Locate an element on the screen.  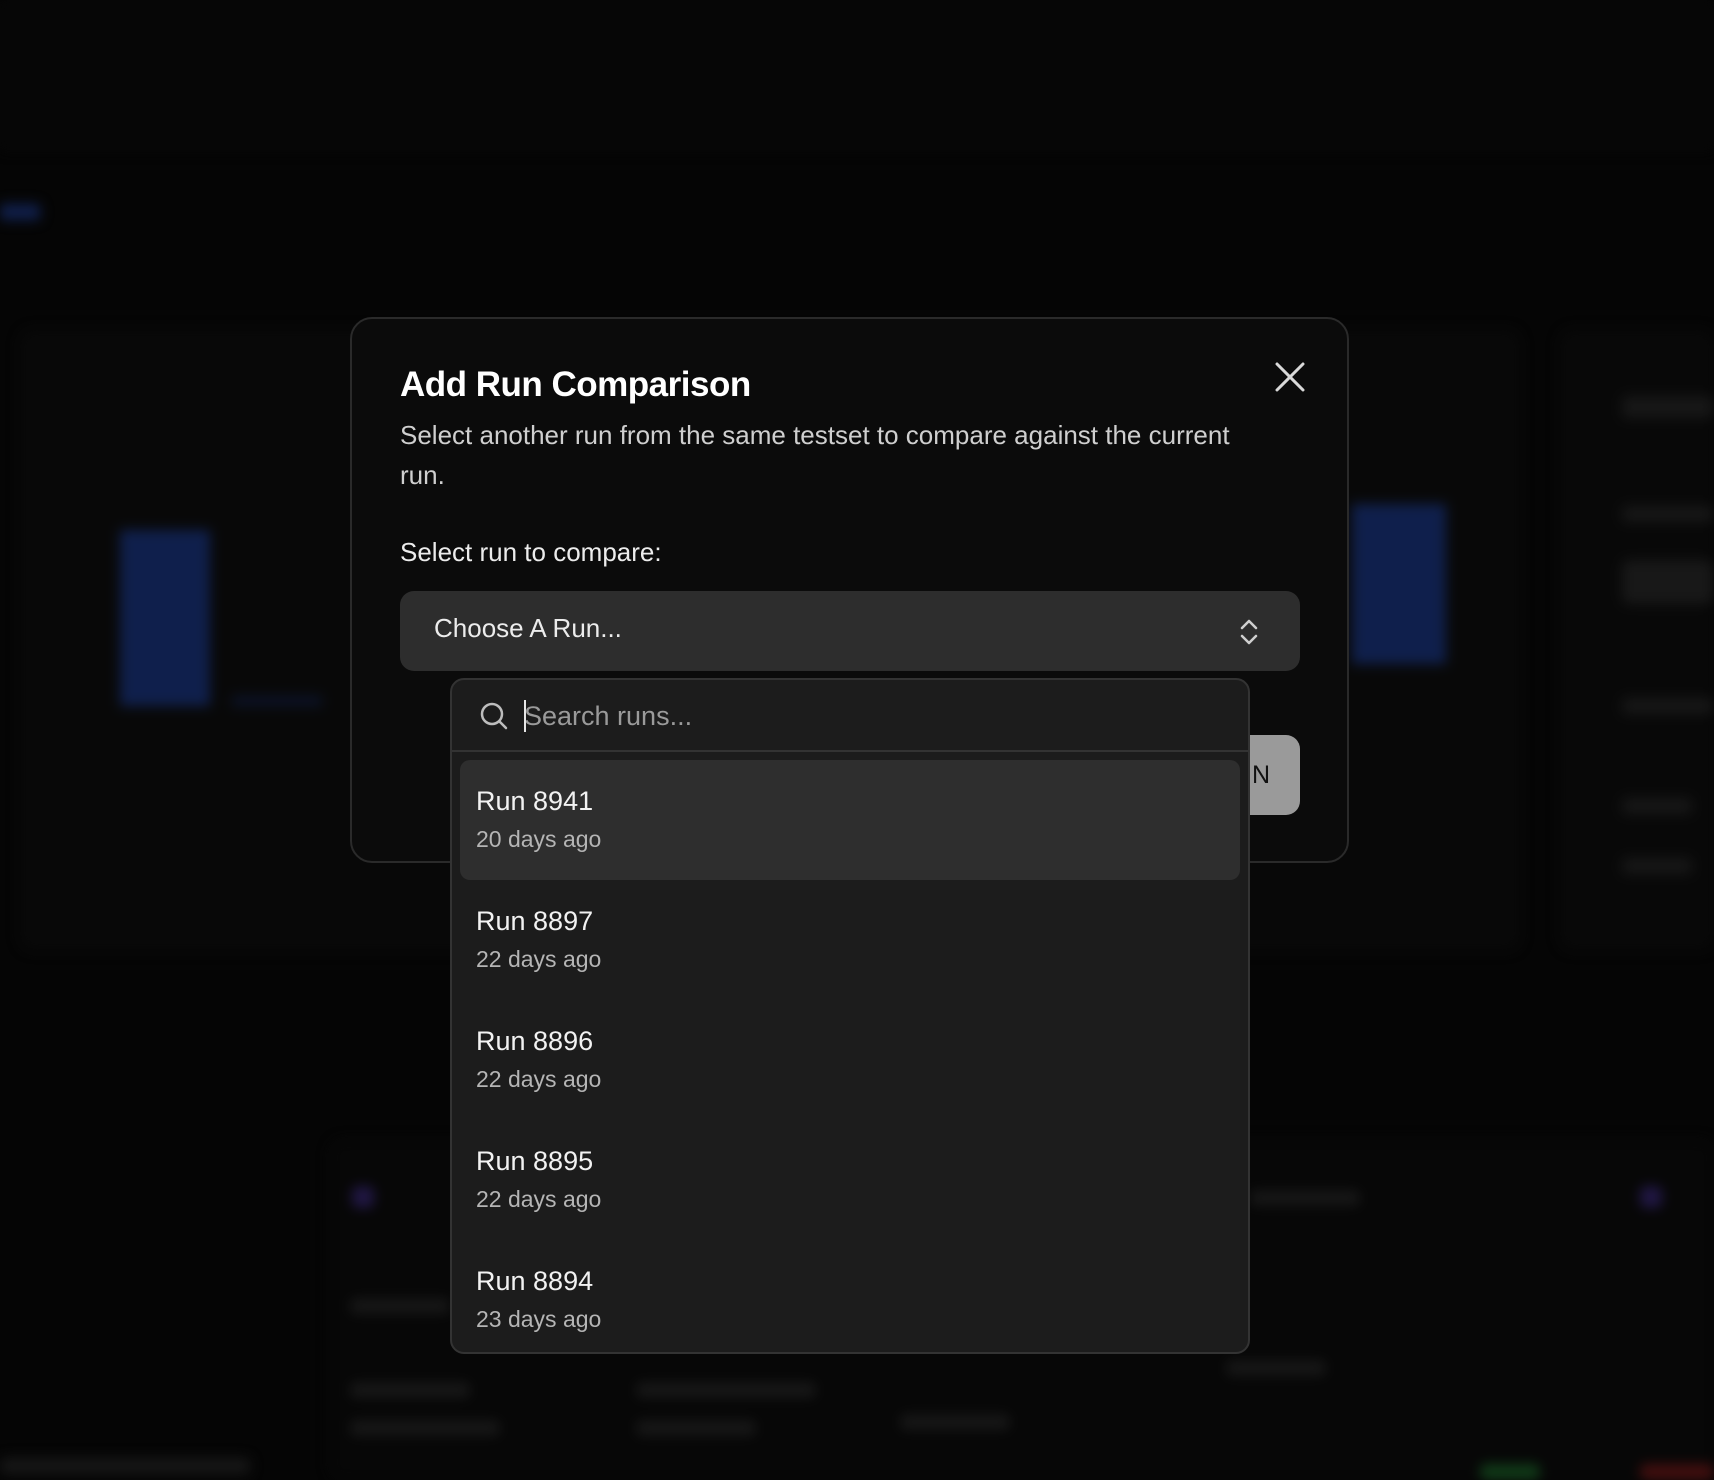
search-runs-input is located at coordinates (864, 716).